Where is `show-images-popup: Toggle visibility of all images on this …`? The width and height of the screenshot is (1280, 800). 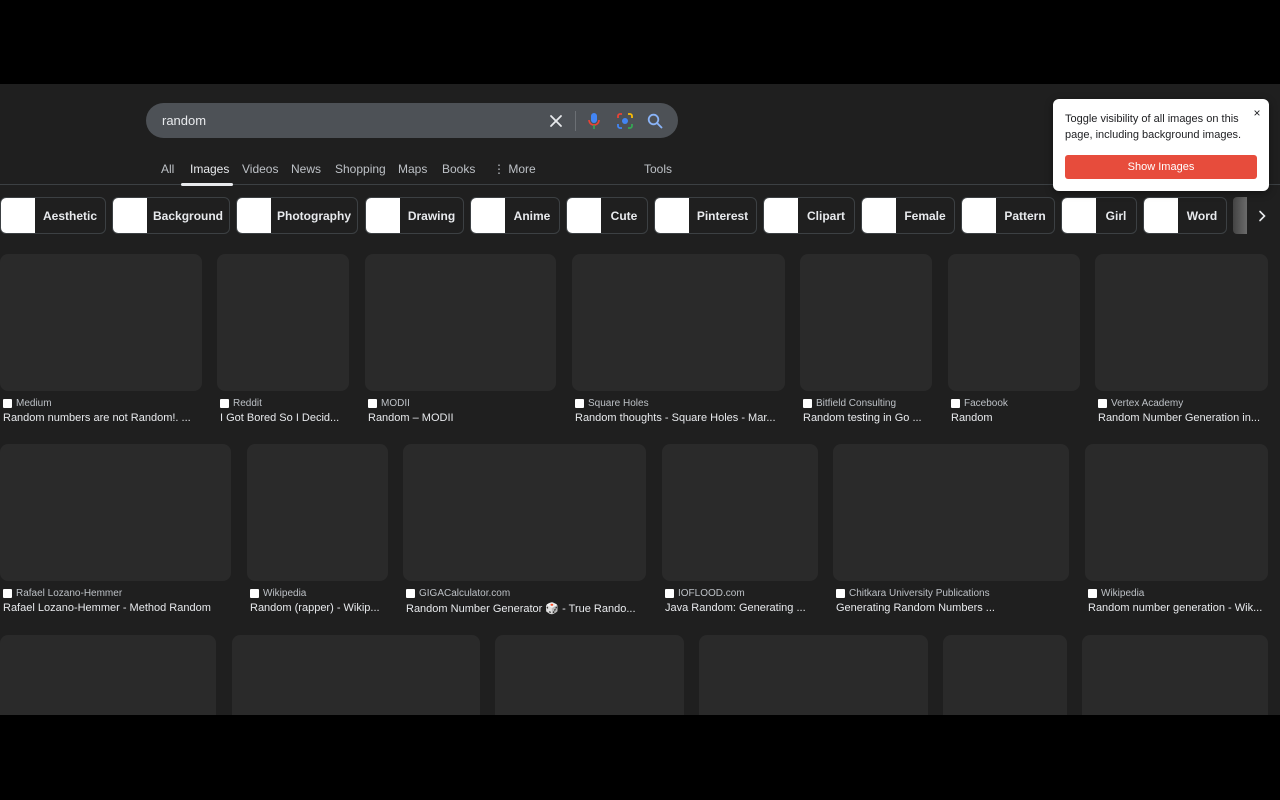
show-images-popup: Toggle visibility of all images on this … is located at coordinates (1161, 145).